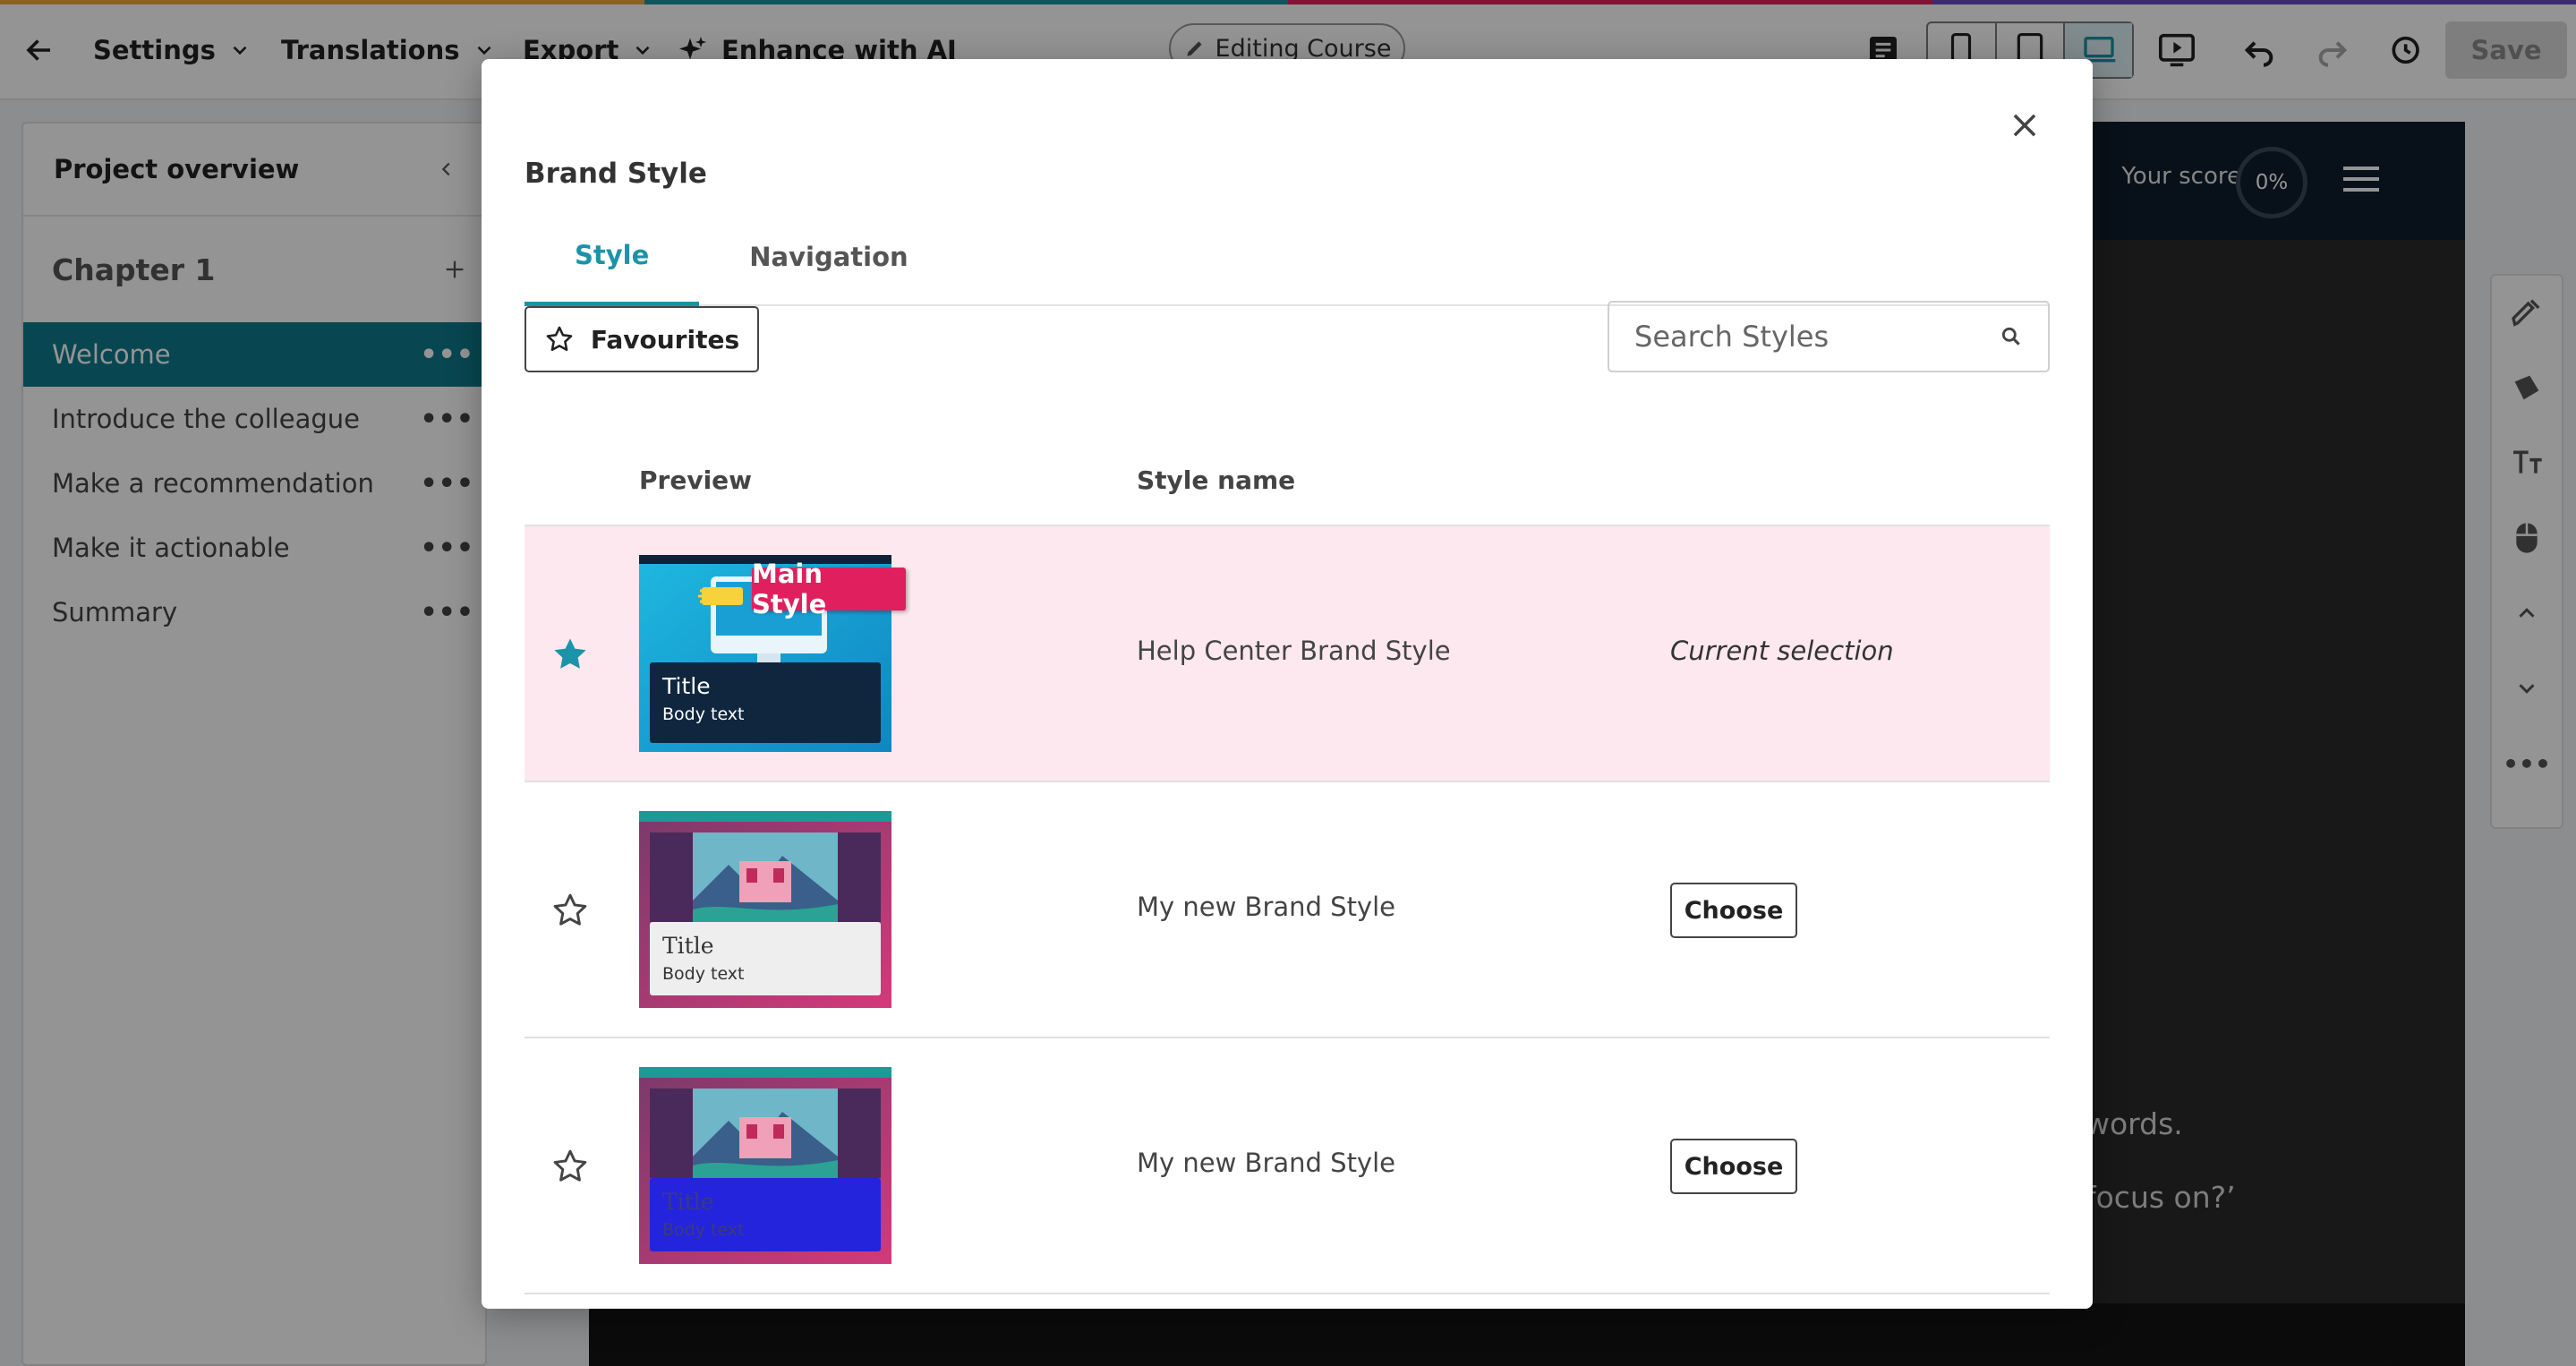 Image resolution: width=2576 pixels, height=1366 pixels. I want to click on dialog-title: Brand Style, so click(616, 174).